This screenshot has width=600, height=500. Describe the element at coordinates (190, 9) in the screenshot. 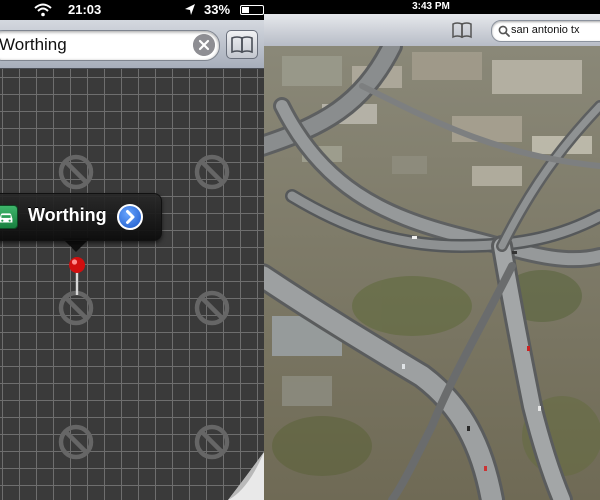

I see `location-arrow-icon` at that location.